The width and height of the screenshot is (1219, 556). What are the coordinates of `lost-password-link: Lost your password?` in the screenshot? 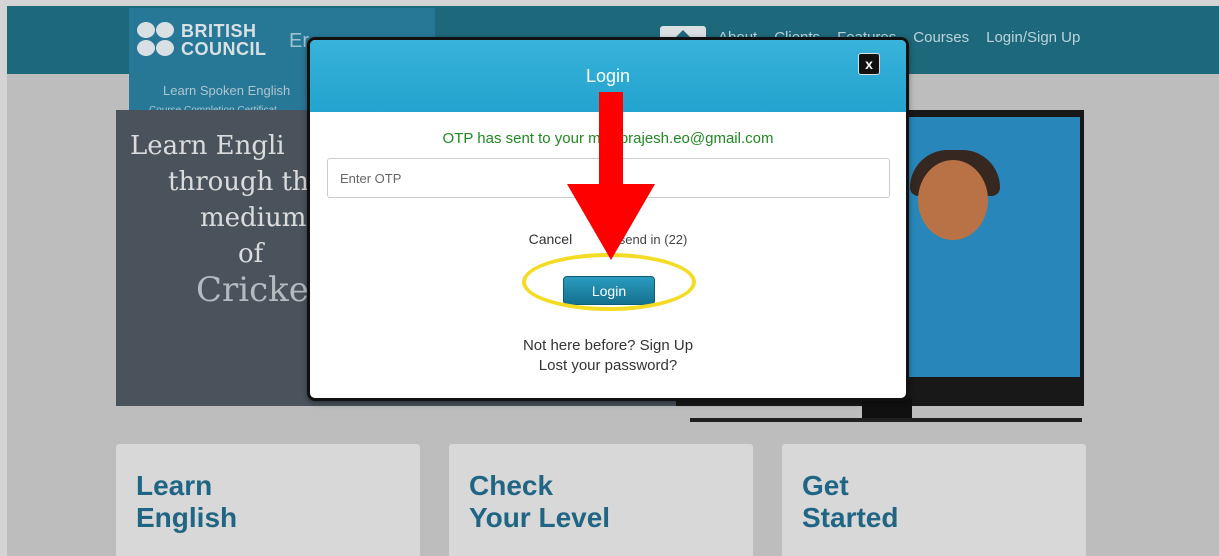 It's located at (608, 366).